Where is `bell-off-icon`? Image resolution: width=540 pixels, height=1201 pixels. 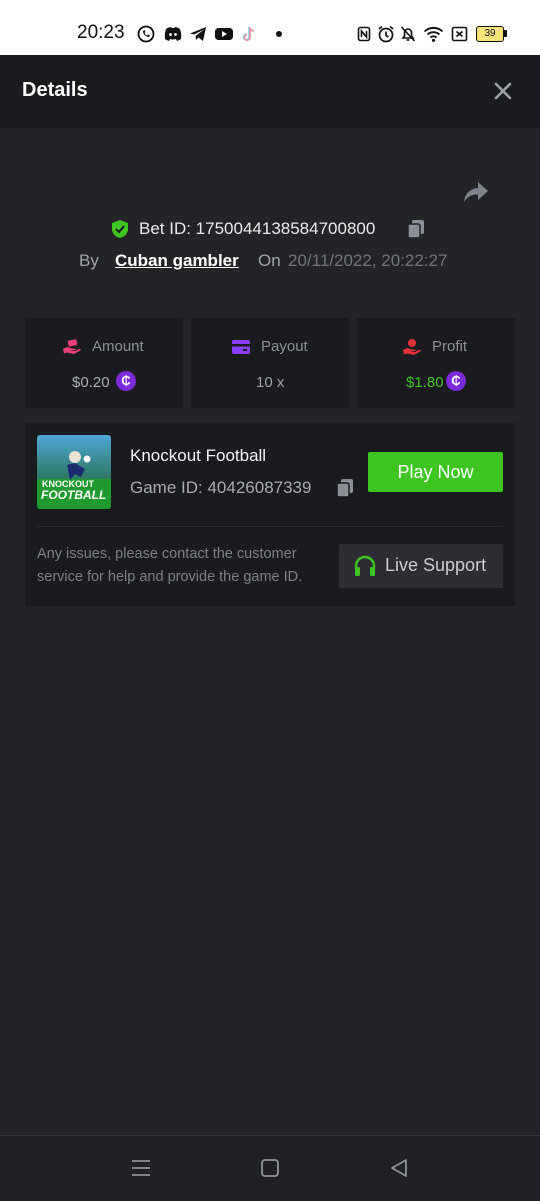
bell-off-icon is located at coordinates (408, 34).